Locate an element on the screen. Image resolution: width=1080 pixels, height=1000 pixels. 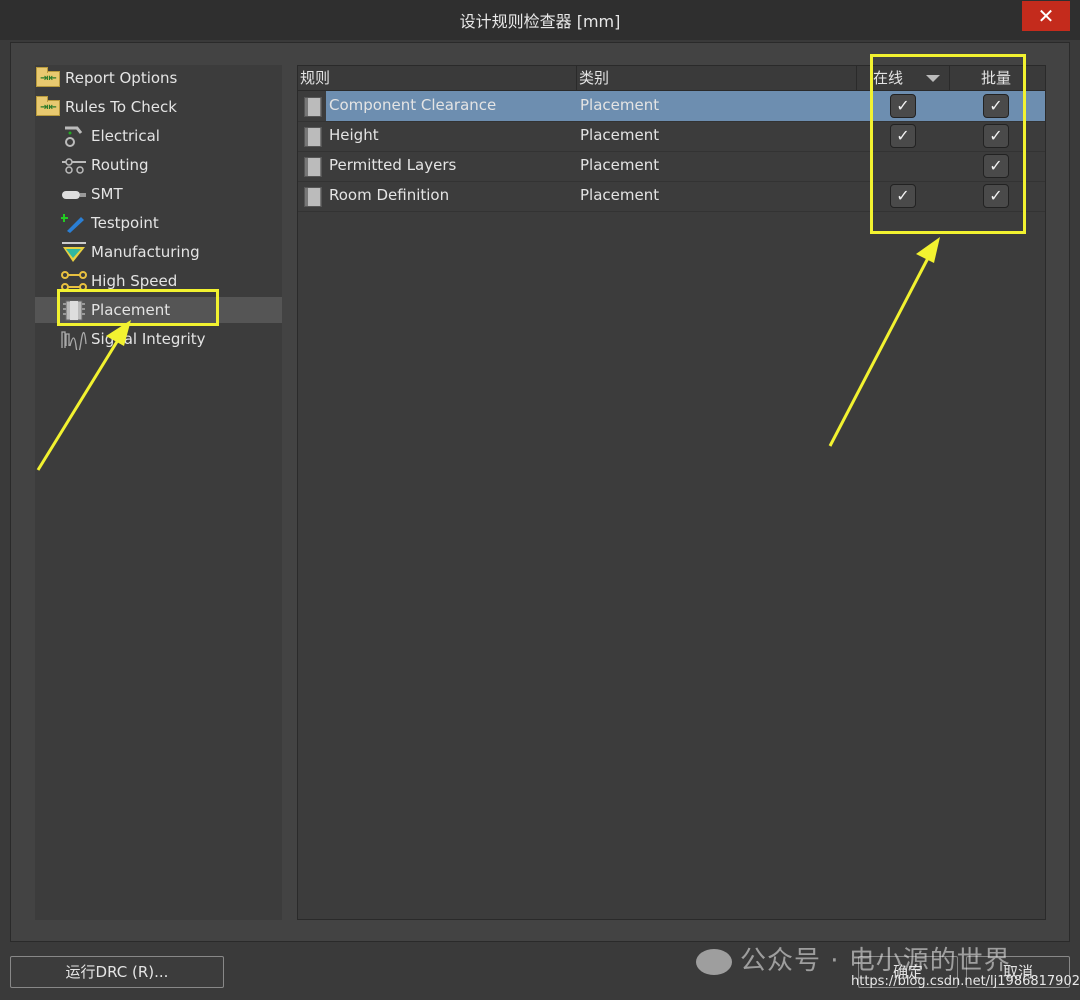
source-url: https://blog.csdn.net/lj1986817902 is located at coordinates (965, 981).